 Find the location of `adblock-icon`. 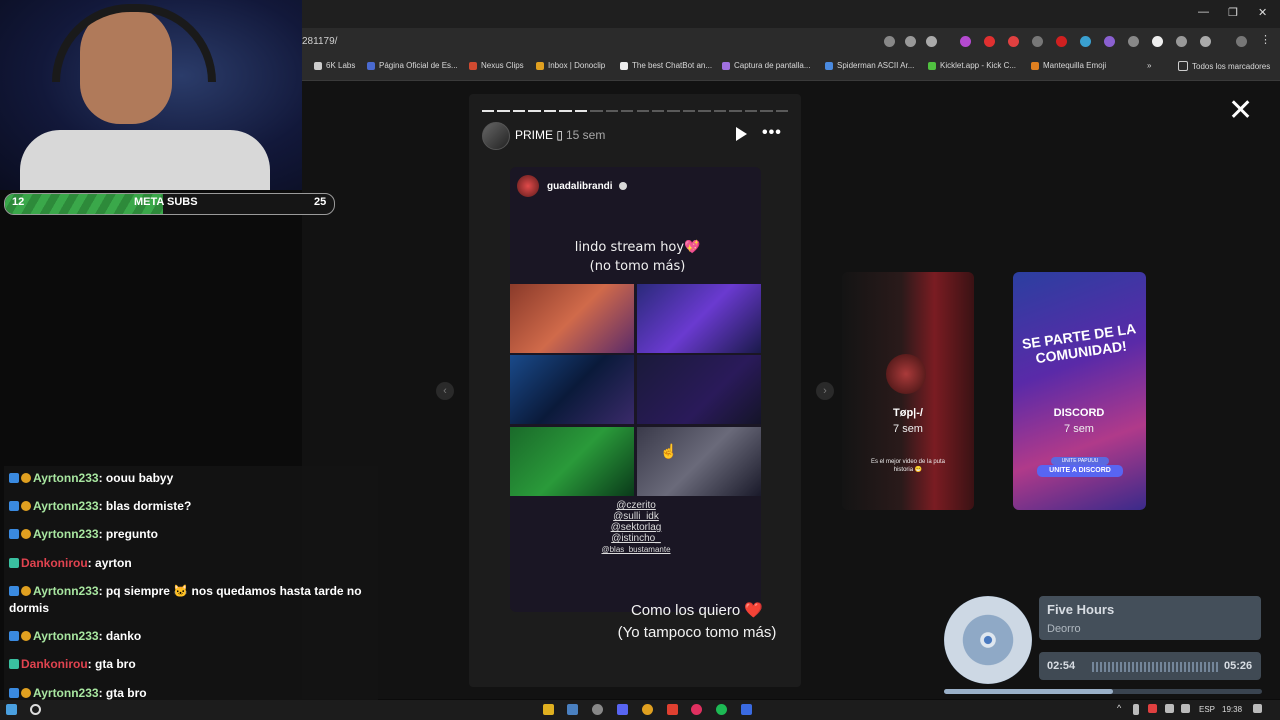

adblock-icon is located at coordinates (1013, 41).